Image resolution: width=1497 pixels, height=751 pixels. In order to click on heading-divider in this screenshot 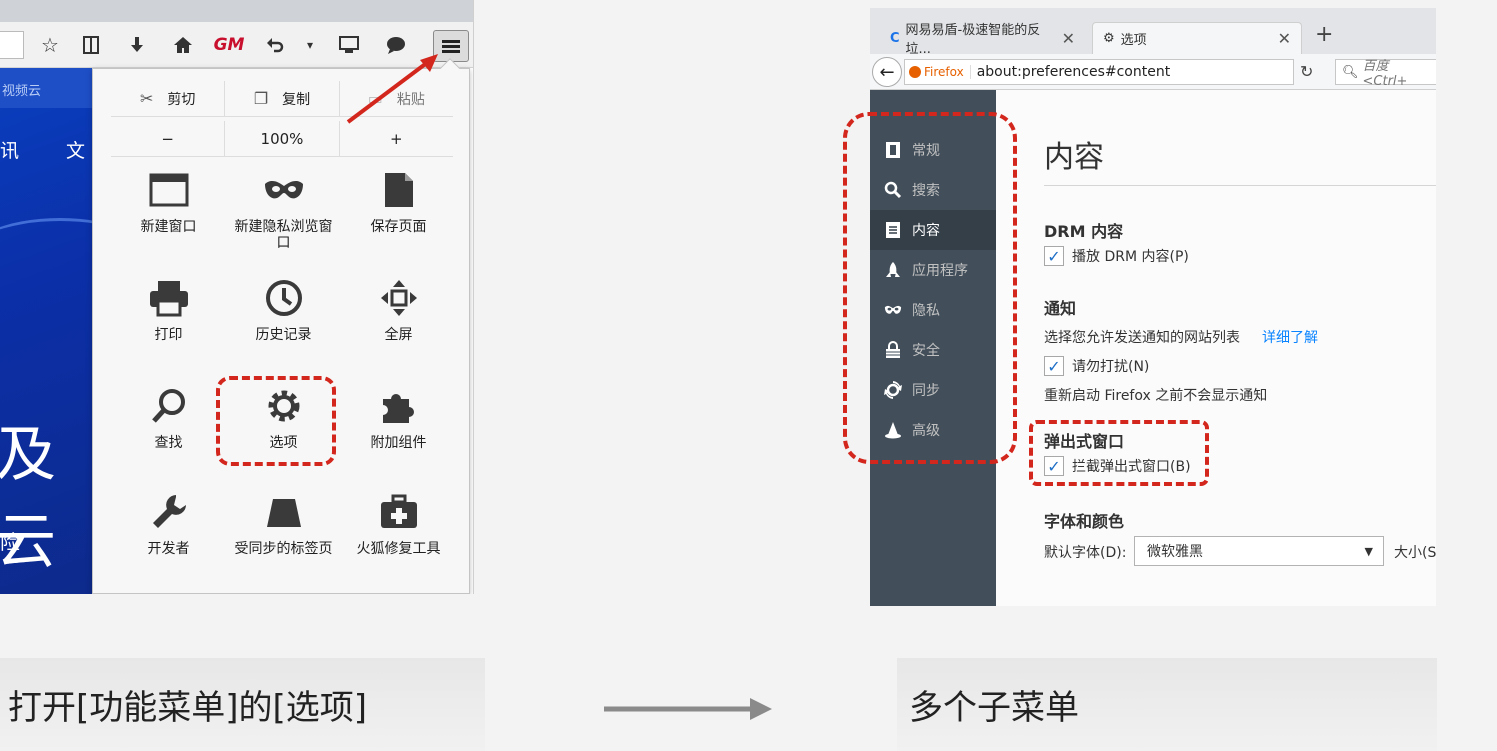, I will do `click(1240, 185)`.